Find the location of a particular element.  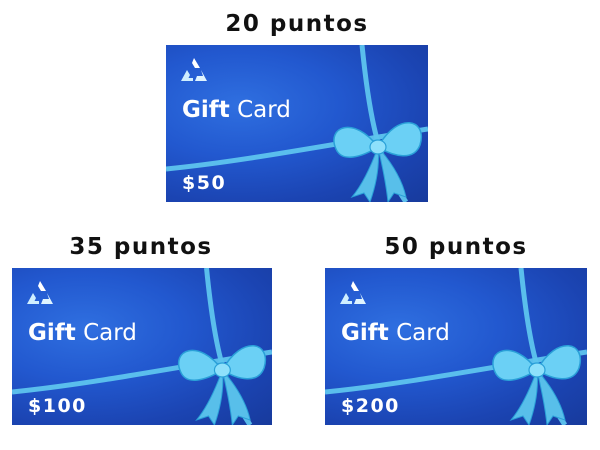

points-label-50: 50 puntos is located at coordinates (456, 247).